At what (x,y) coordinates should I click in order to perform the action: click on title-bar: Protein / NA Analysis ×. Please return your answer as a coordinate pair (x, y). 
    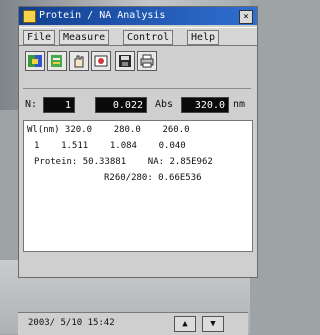
    Looking at the image, I should click on (138, 16).